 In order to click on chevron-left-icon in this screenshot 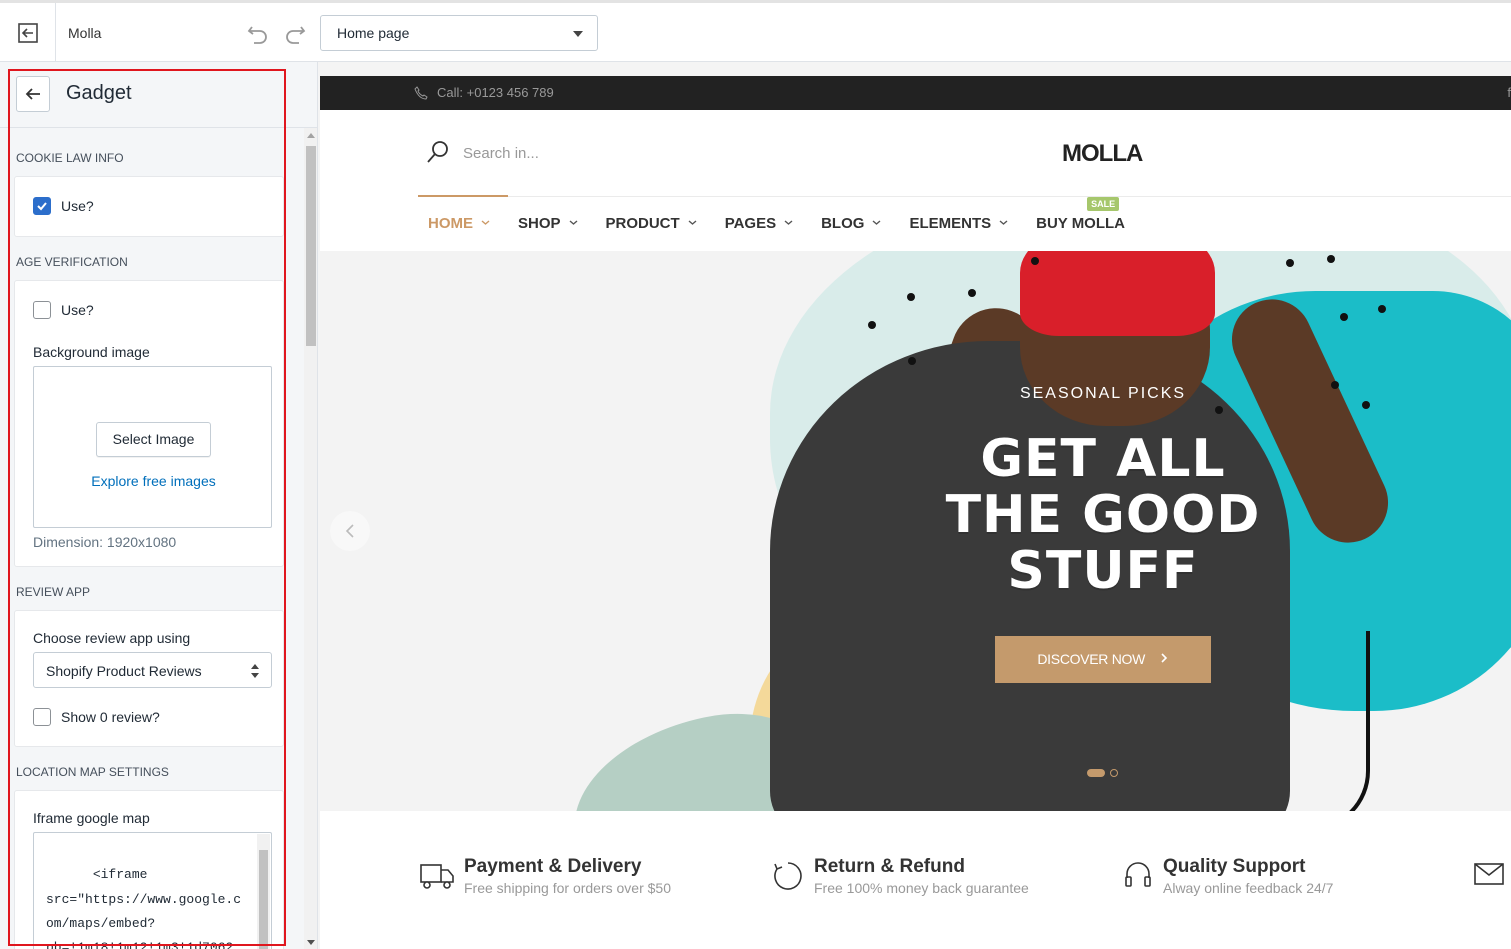, I will do `click(349, 531)`.